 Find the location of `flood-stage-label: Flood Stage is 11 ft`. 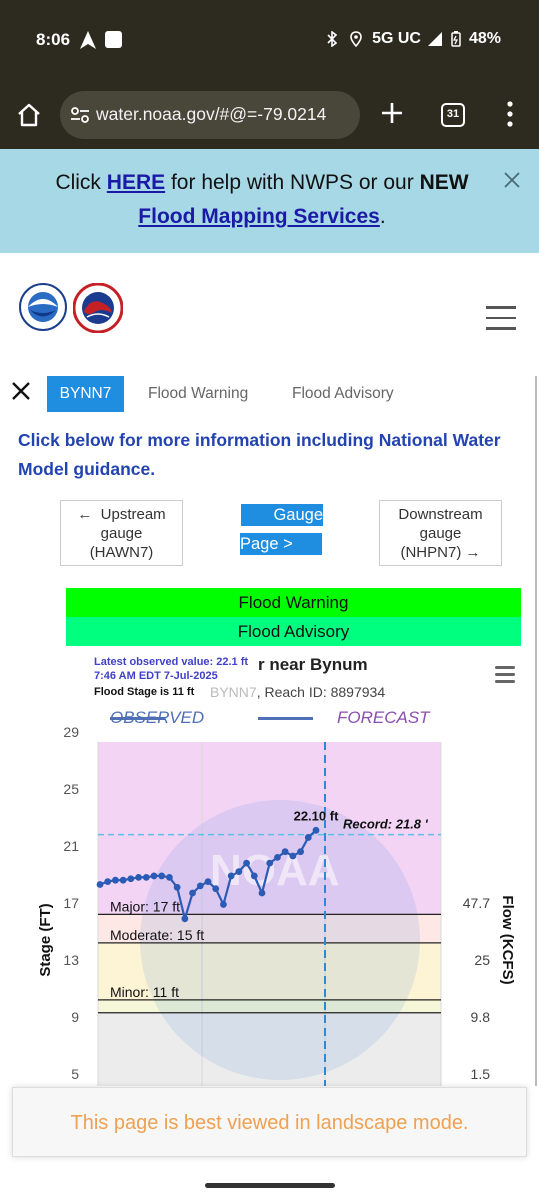

flood-stage-label: Flood Stage is 11 ft is located at coordinates (144, 692).